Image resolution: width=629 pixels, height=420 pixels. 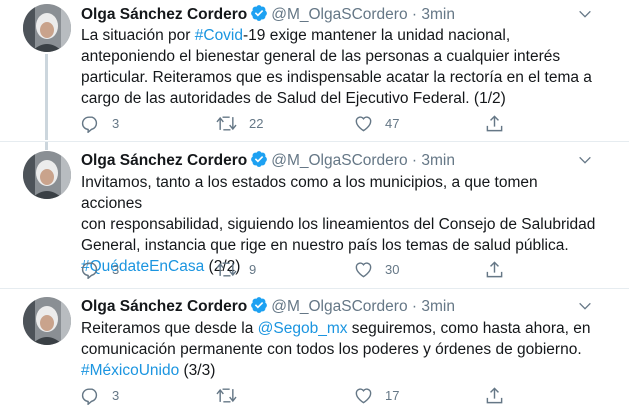 I want to click on hashtag-link: #Covid, so click(x=219, y=35).